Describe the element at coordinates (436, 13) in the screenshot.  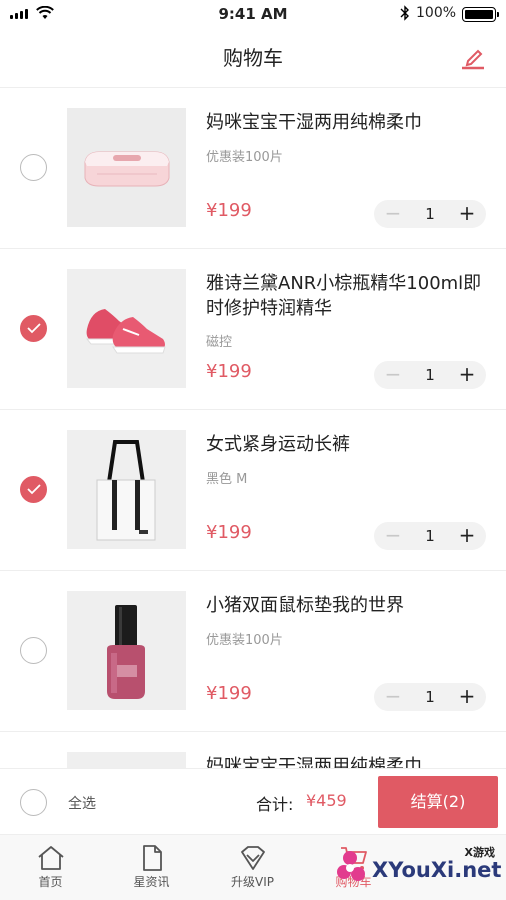
I see `battery-percentage: 100%` at that location.